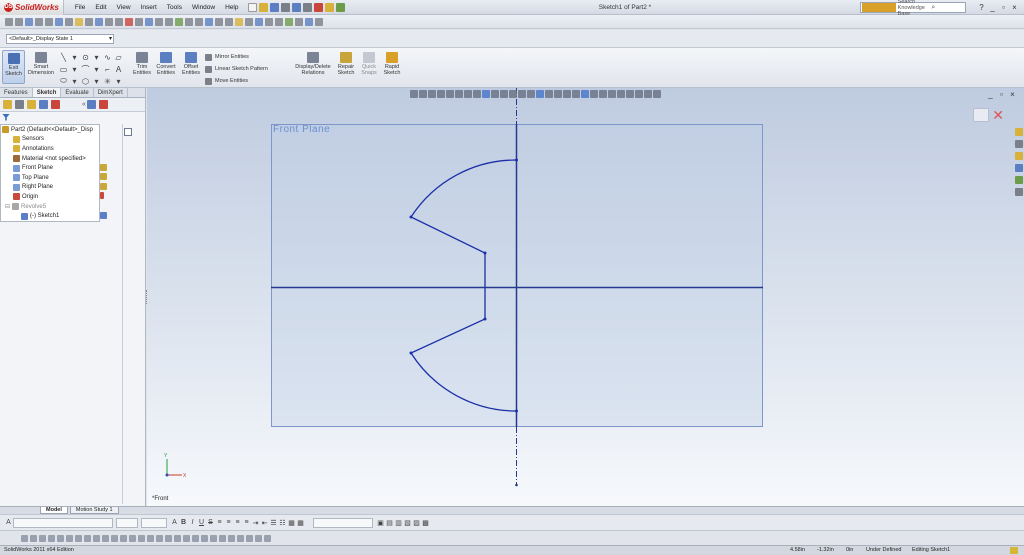 Image resolution: width=1024 pixels, height=555 pixels. What do you see at coordinates (16, 92) in the screenshot?
I see `tab-features: Features` at bounding box center [16, 92].